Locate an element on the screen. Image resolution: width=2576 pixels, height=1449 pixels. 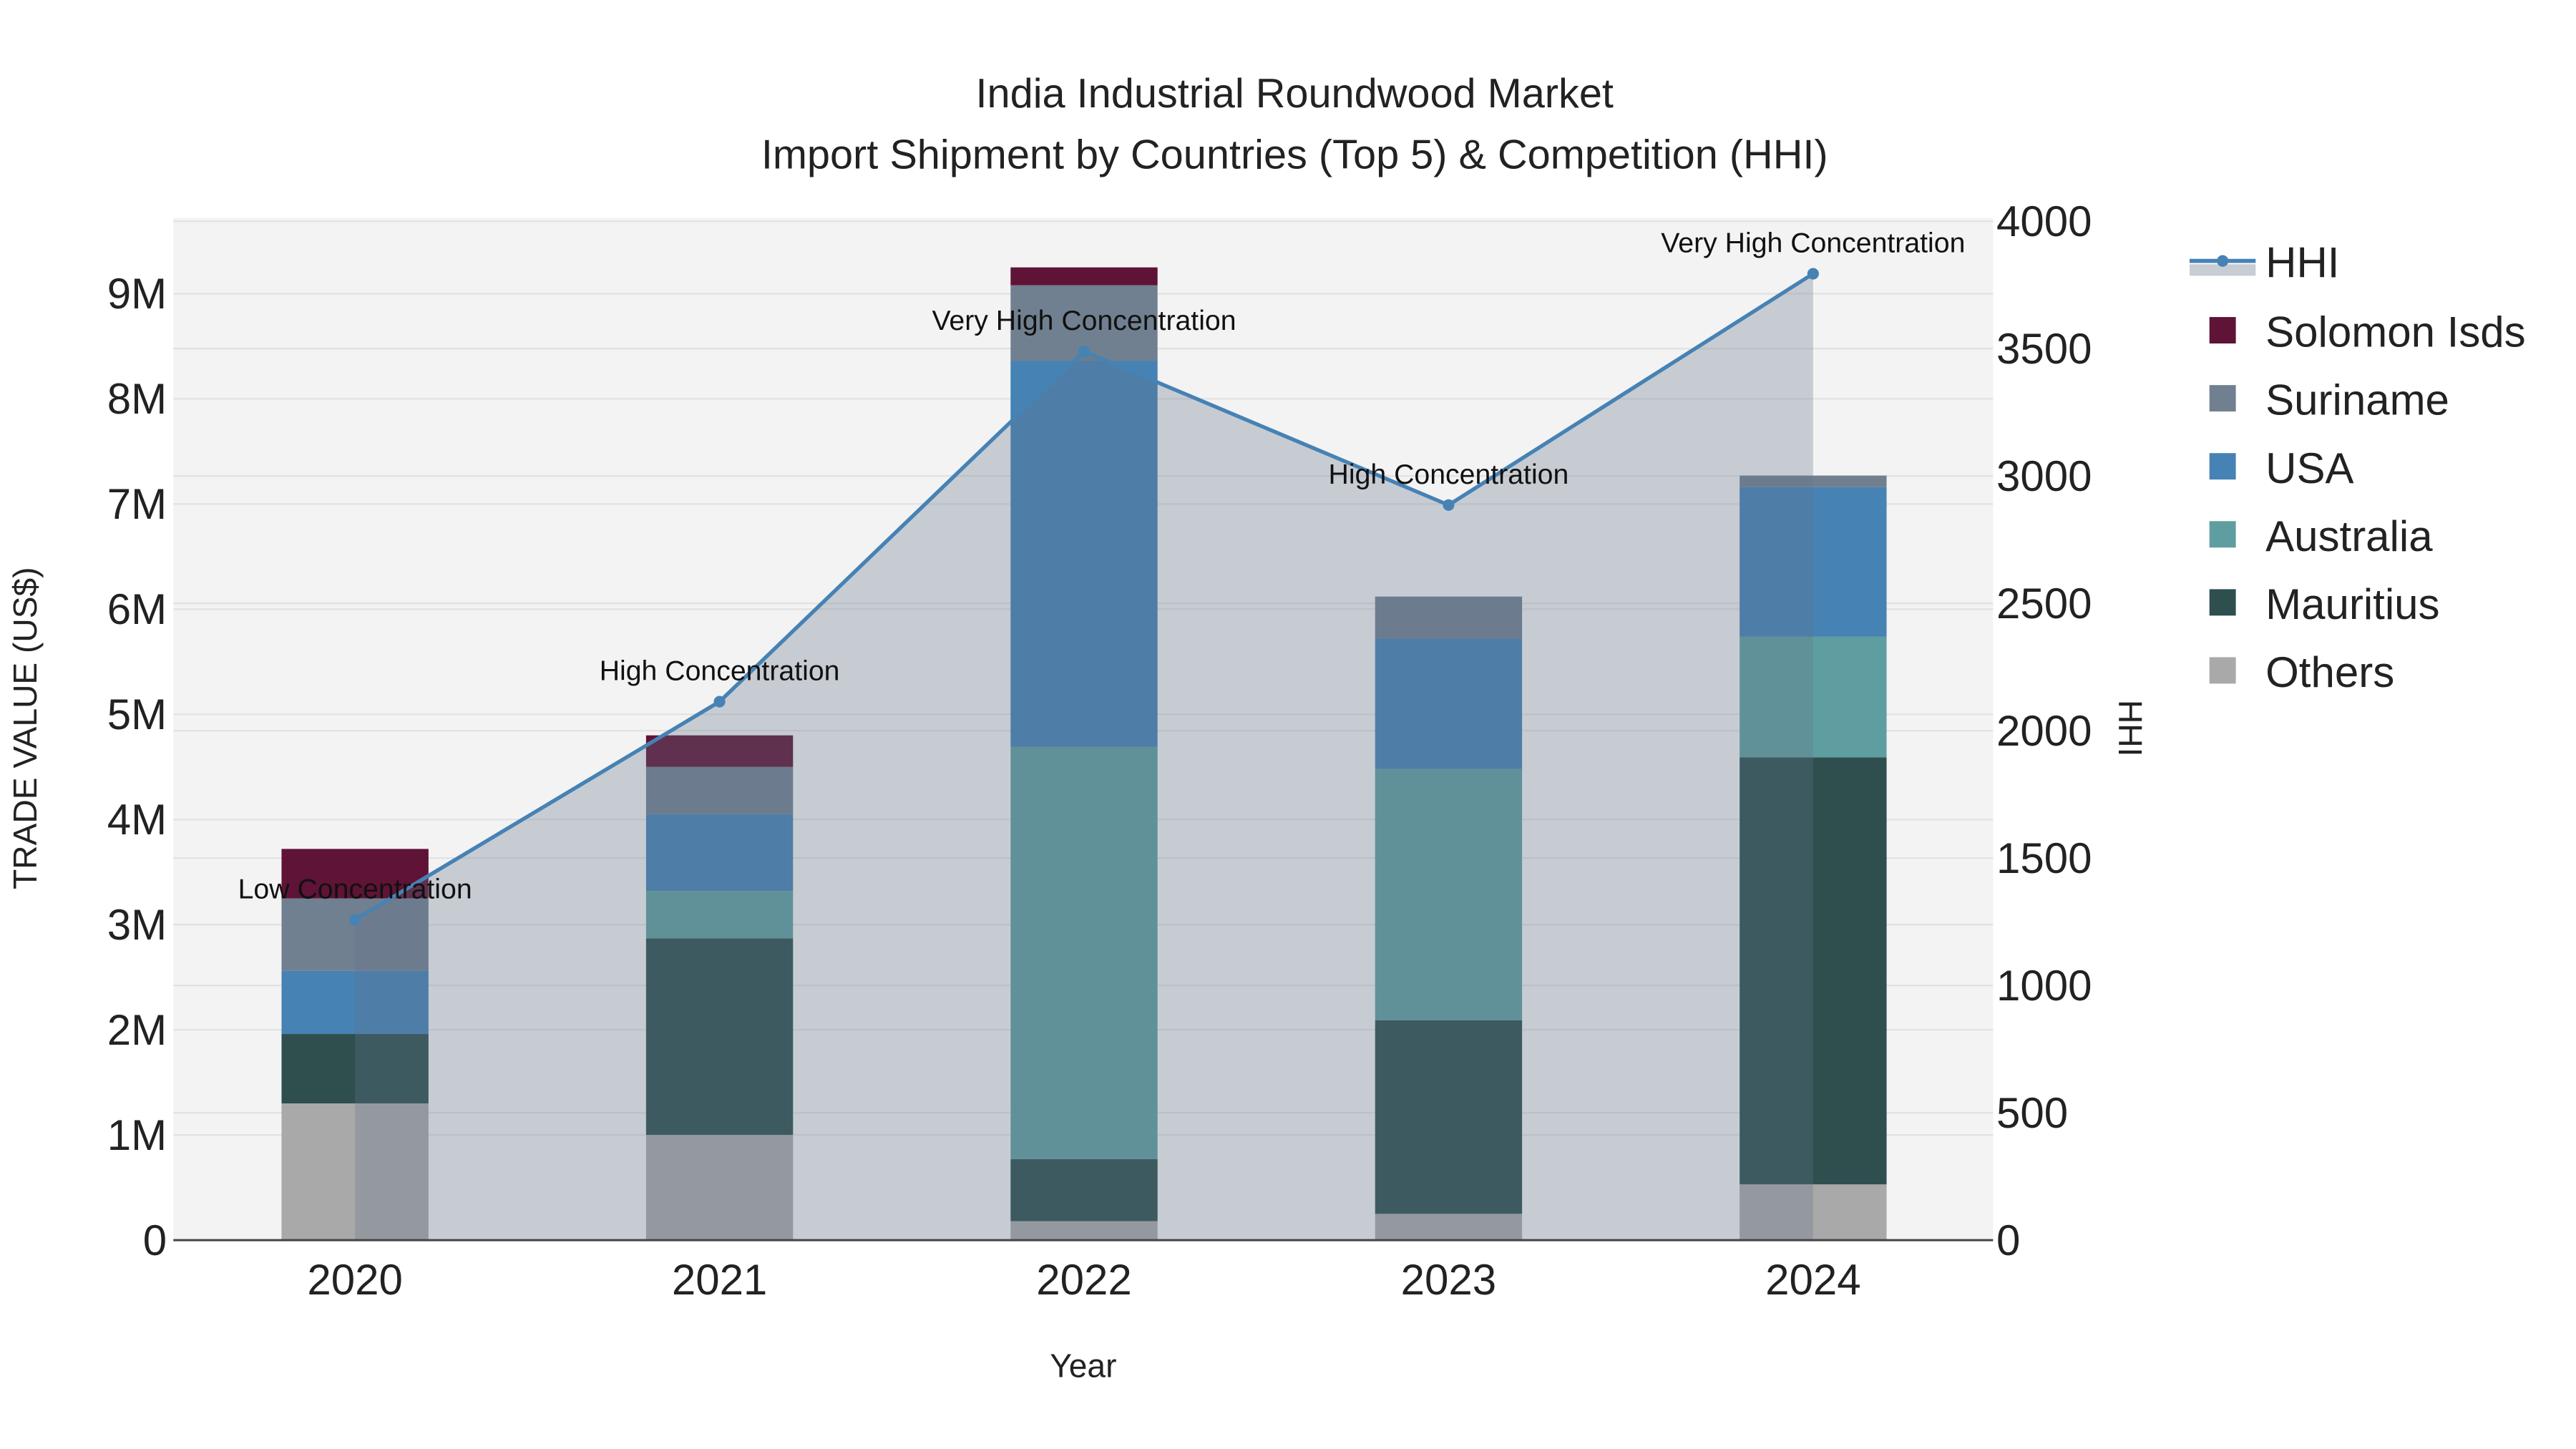
hhi-point-2021 is located at coordinates (719, 702).